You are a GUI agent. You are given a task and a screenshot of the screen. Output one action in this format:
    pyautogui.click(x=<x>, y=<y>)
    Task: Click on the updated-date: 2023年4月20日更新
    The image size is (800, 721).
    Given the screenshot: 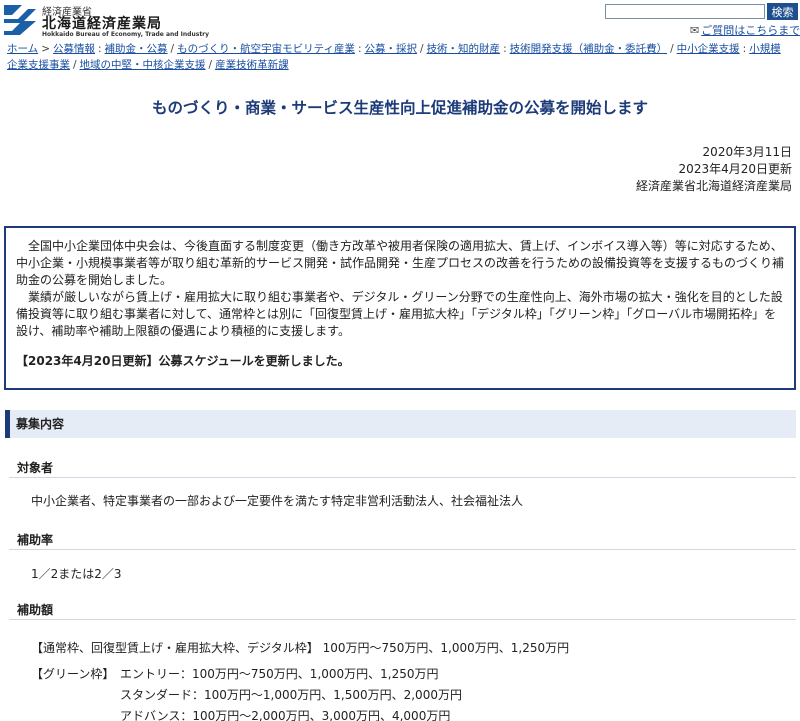 What is the action you would take?
    pyautogui.click(x=735, y=169)
    